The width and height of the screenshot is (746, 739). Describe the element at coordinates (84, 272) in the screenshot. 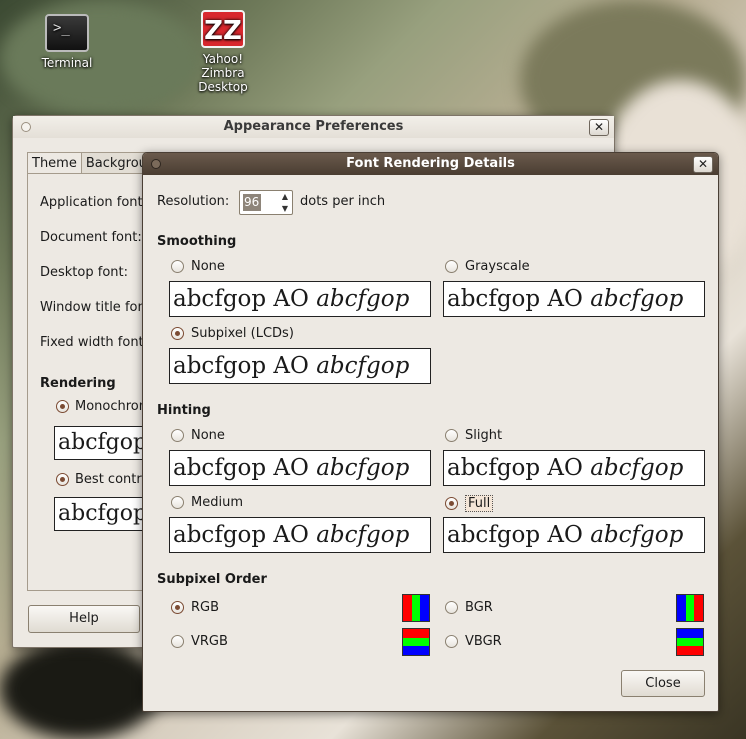

I see `desktop-font-label: Desktop font:` at that location.